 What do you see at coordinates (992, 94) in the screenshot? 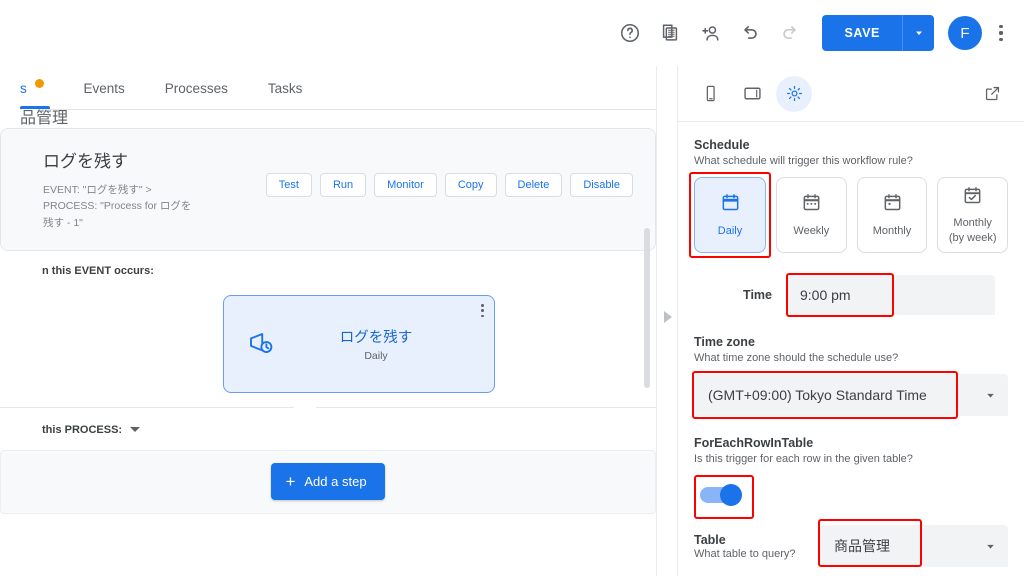
I see `open-in-new-icon` at bounding box center [992, 94].